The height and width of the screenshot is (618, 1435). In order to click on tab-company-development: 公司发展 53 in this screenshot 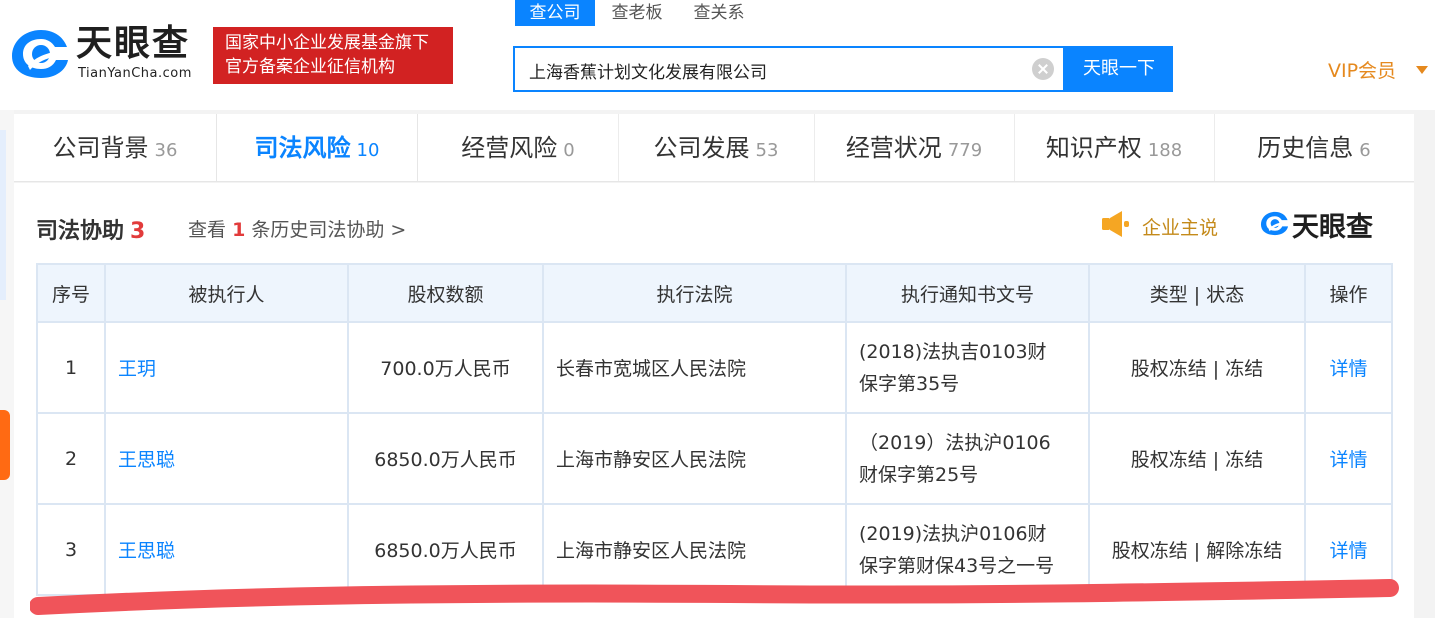, I will do `click(716, 147)`.